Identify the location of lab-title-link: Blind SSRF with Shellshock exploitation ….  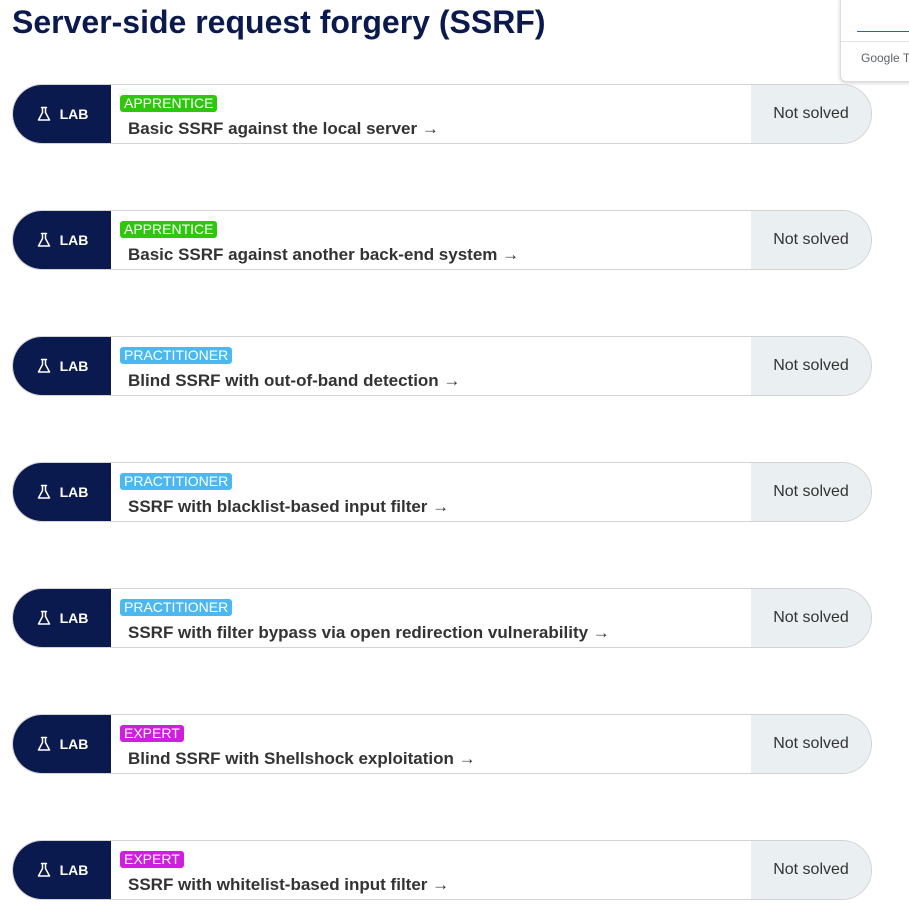
(302, 759).